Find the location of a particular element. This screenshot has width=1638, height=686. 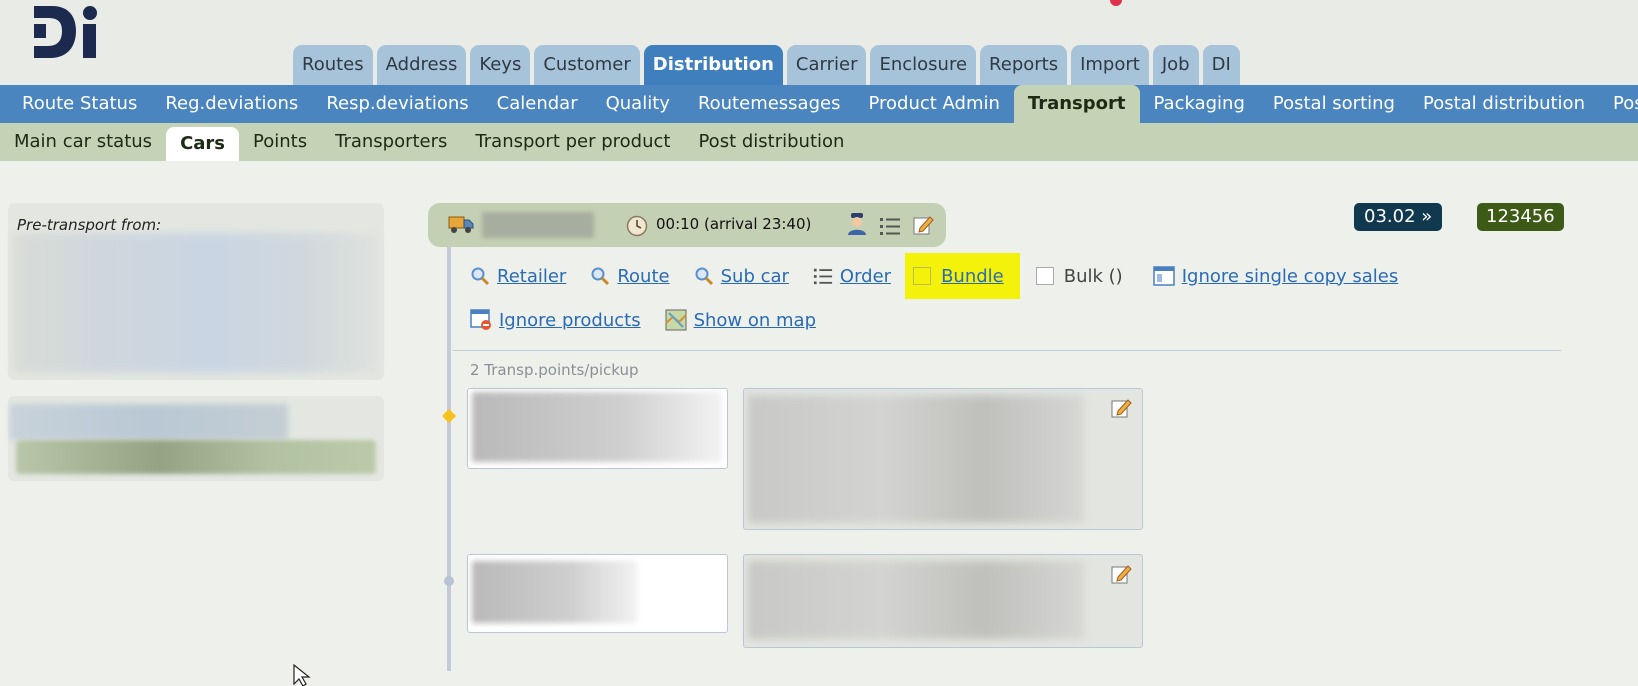

window-icon is located at coordinates (1163, 276).